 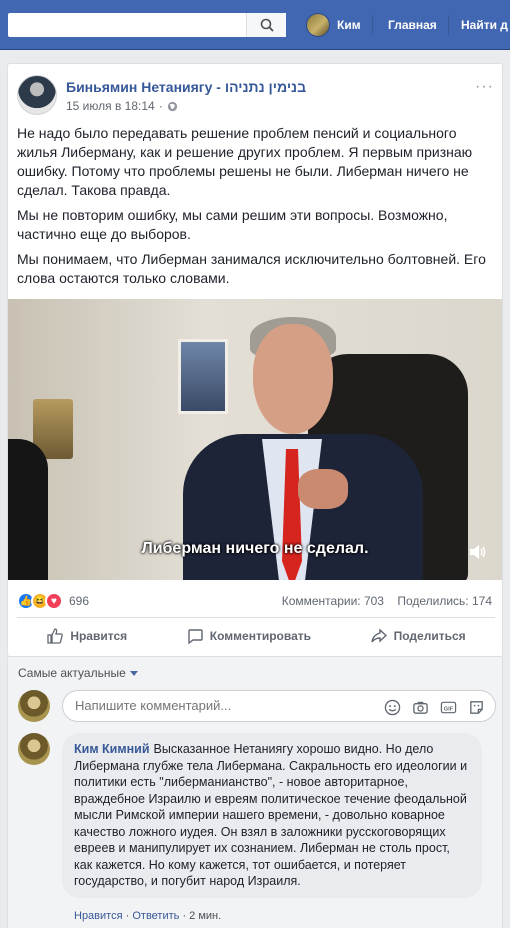 I want to click on comment-time: 2 мин., so click(x=205, y=916).